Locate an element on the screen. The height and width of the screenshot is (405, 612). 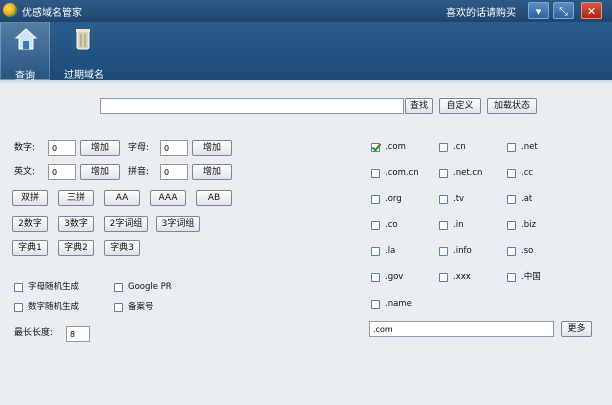
max-length-label: 最长长度: is located at coordinates (34, 333).